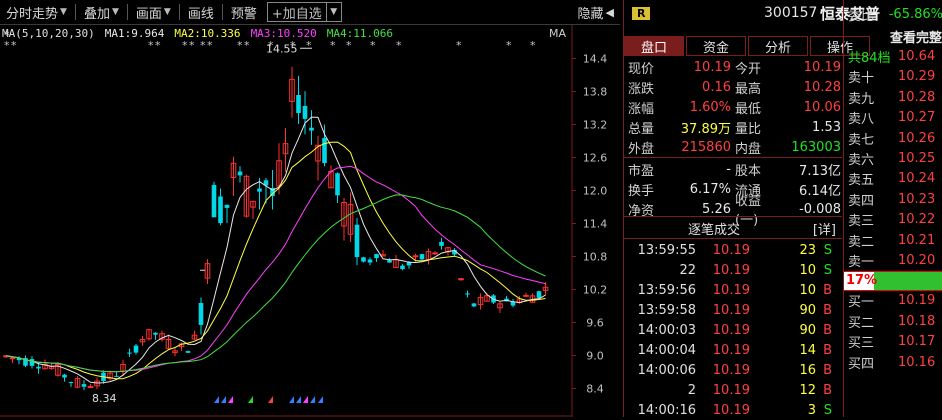 Image resolution: width=942 pixels, height=420 pixels. I want to click on buy-sell-ratio-bar: 17%, so click(893, 280).